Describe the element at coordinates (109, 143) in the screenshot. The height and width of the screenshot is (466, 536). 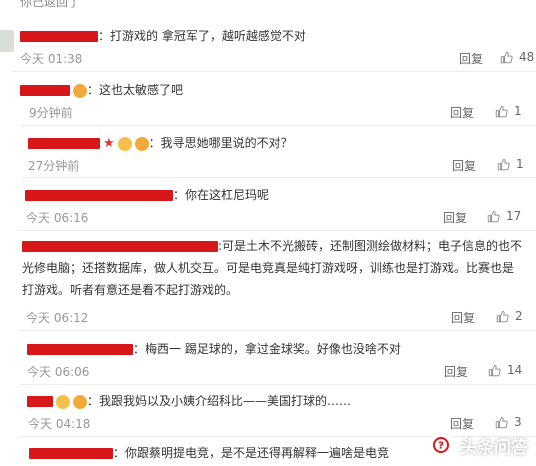
I see `star-icon: ★` at that location.